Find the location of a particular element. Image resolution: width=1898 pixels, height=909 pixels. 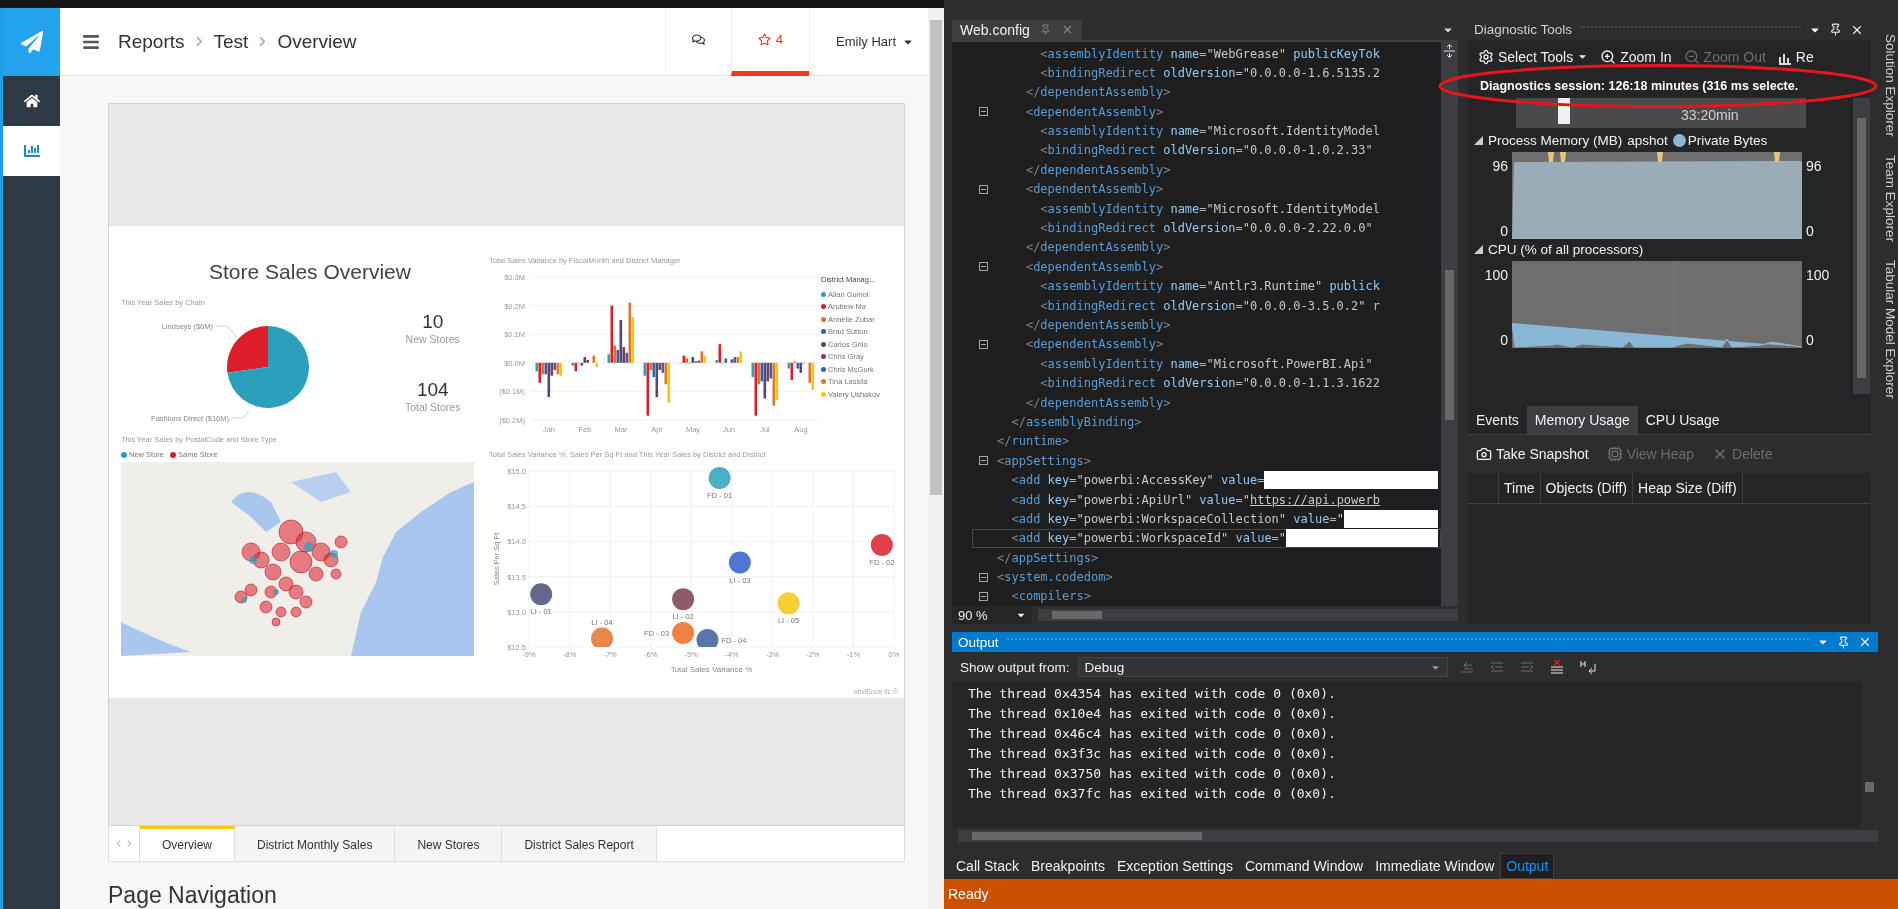

graph-title: CPU (% of all processors) is located at coordinates (1566, 250).